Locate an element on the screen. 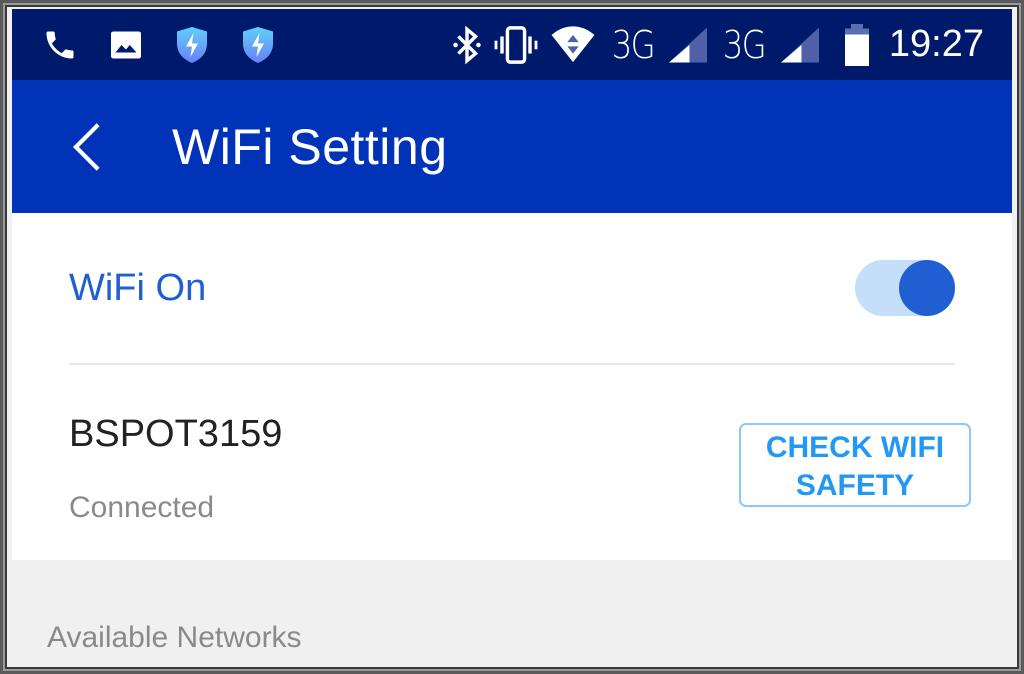 Image resolution: width=1024 pixels, height=674 pixels. available-networks-header: Available Networks is located at coordinates (174, 637).